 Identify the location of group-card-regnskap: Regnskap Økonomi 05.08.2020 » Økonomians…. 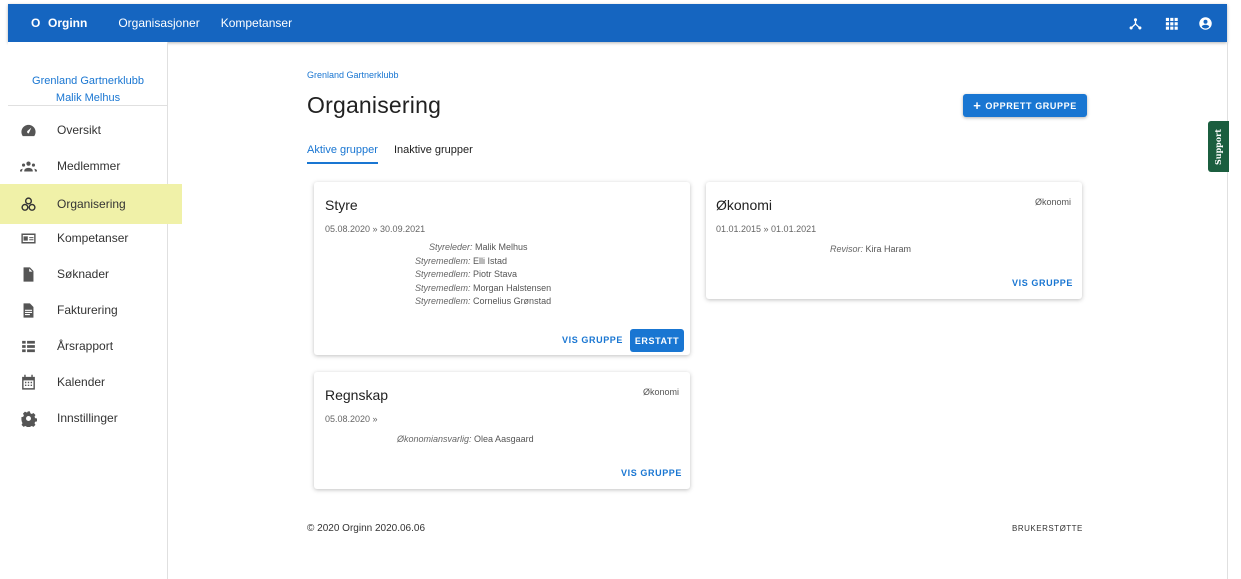
(502, 430).